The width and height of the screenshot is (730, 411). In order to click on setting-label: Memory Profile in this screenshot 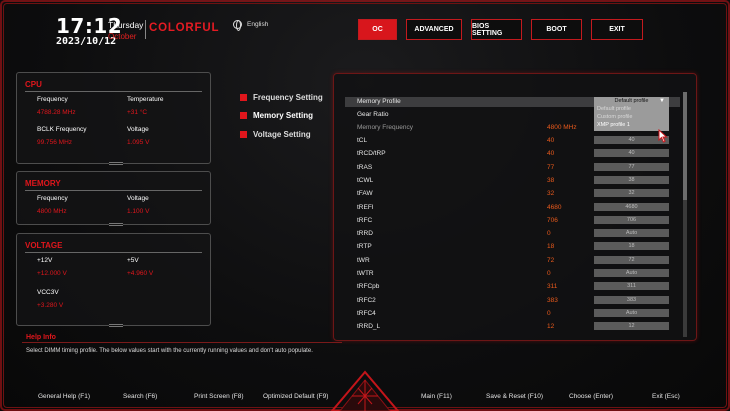, I will do `click(379, 101)`.